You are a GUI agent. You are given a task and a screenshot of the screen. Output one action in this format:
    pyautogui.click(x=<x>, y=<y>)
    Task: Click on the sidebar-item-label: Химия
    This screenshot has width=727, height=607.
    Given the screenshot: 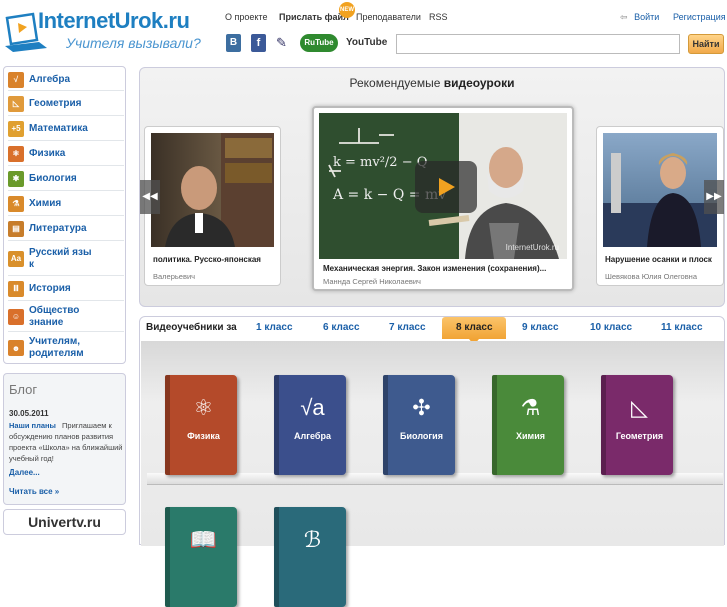 What is the action you would take?
    pyautogui.click(x=45, y=203)
    